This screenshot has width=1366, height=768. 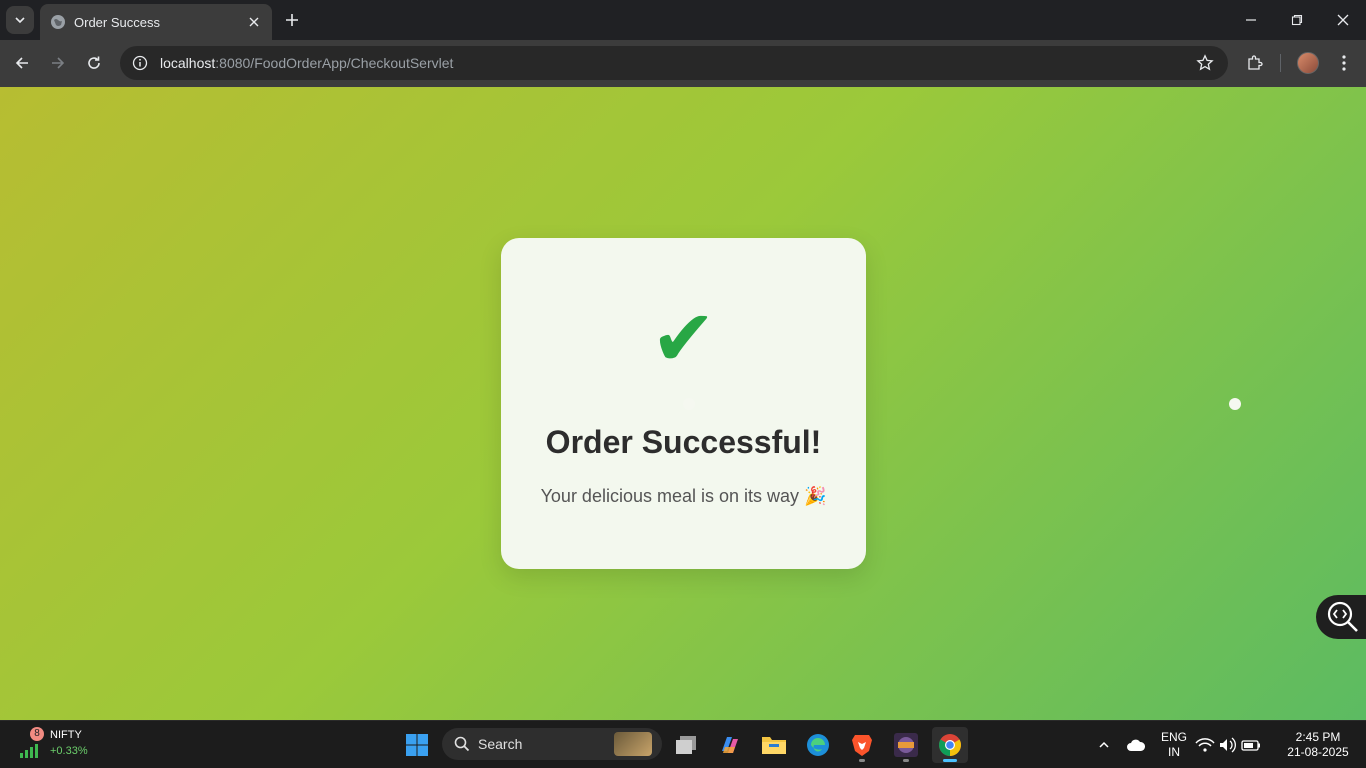 I want to click on chevron-up-icon, so click(x=1104, y=744).